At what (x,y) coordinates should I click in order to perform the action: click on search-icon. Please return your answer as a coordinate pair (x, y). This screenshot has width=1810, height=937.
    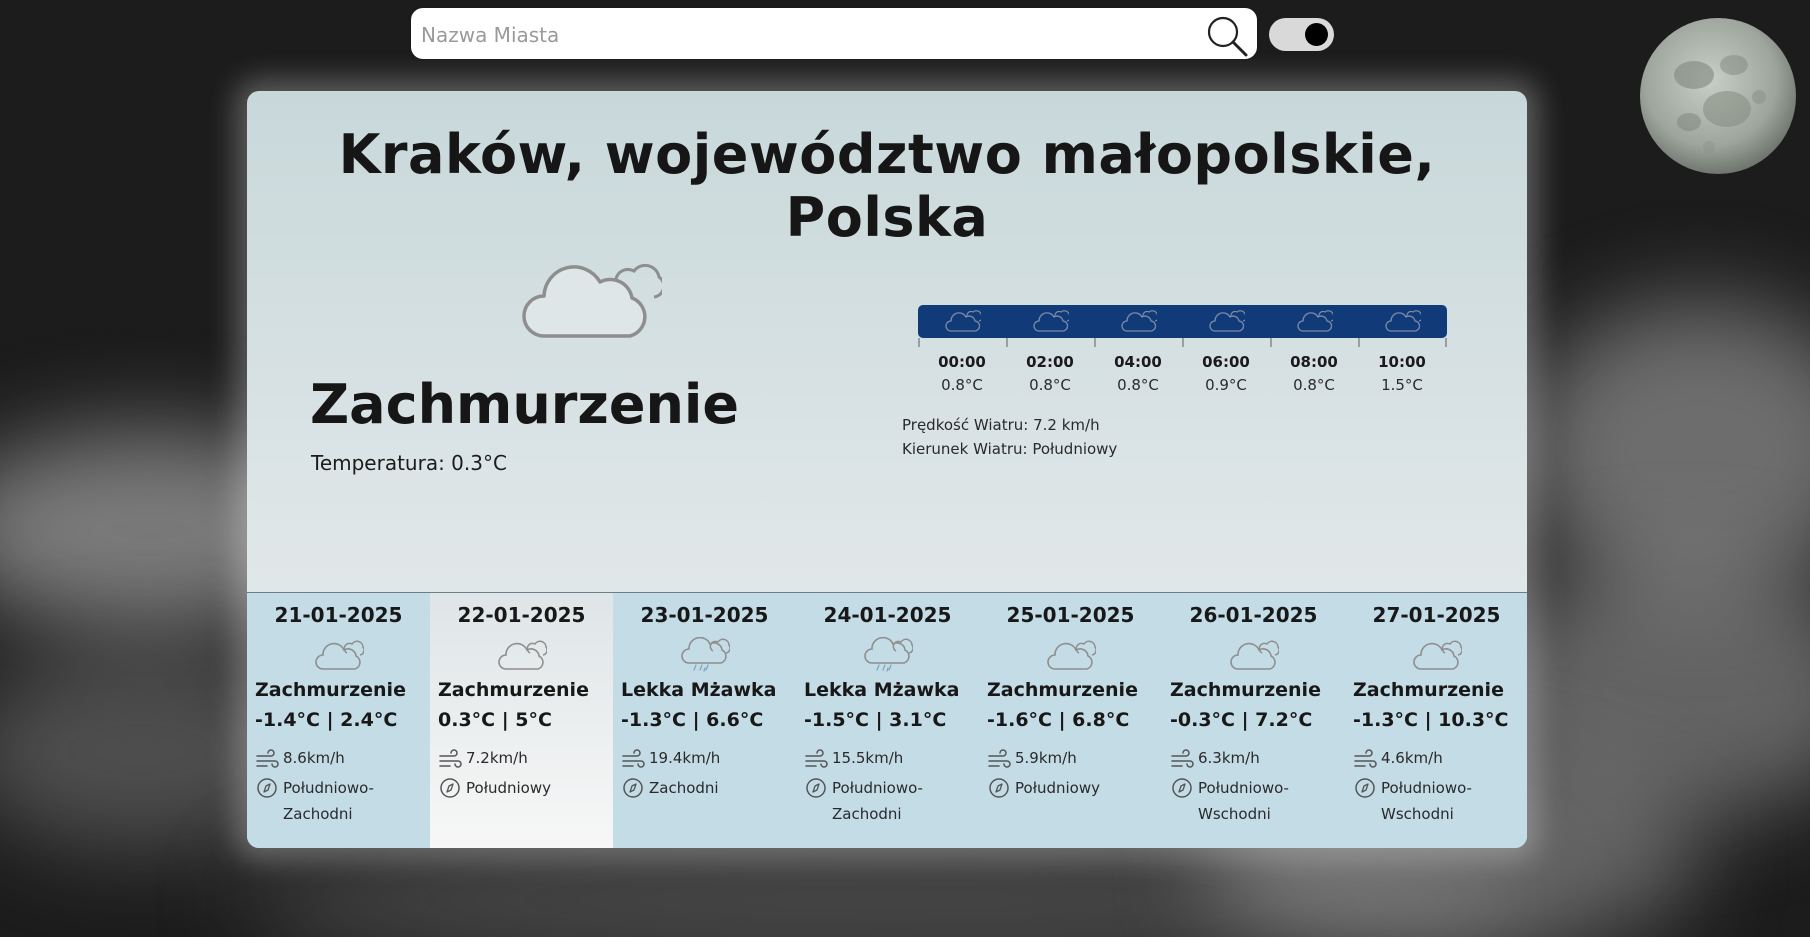
    Looking at the image, I should click on (1227, 36).